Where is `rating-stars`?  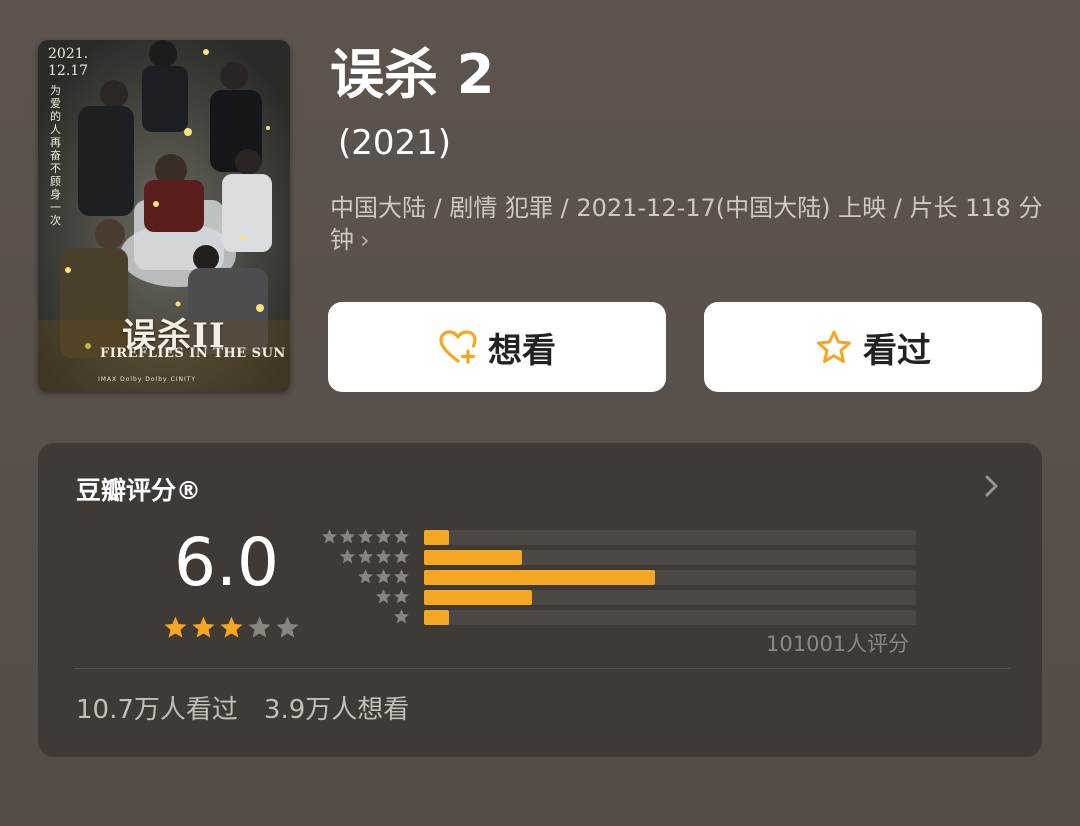 rating-stars is located at coordinates (231, 627).